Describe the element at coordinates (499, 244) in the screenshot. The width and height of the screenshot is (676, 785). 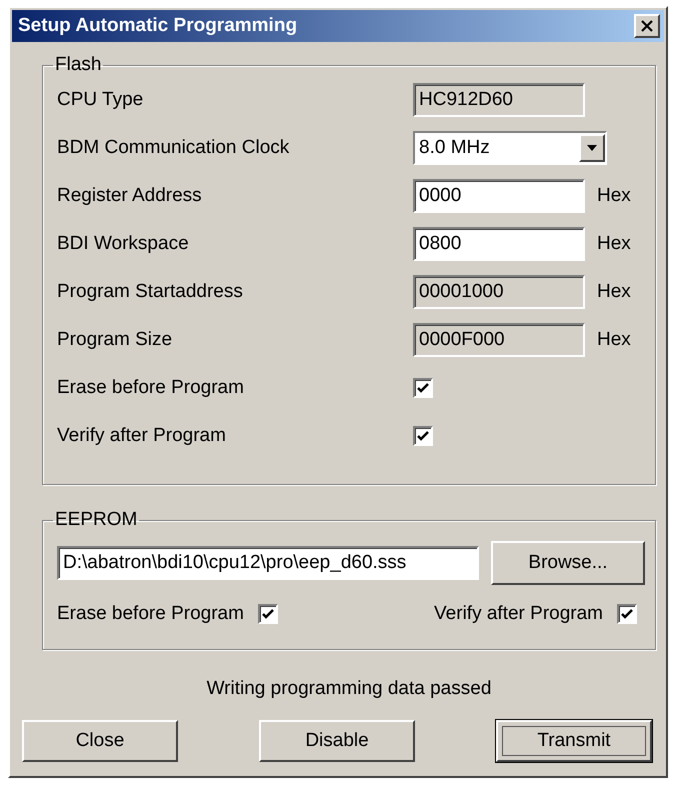
I see `input-field: 0800` at that location.